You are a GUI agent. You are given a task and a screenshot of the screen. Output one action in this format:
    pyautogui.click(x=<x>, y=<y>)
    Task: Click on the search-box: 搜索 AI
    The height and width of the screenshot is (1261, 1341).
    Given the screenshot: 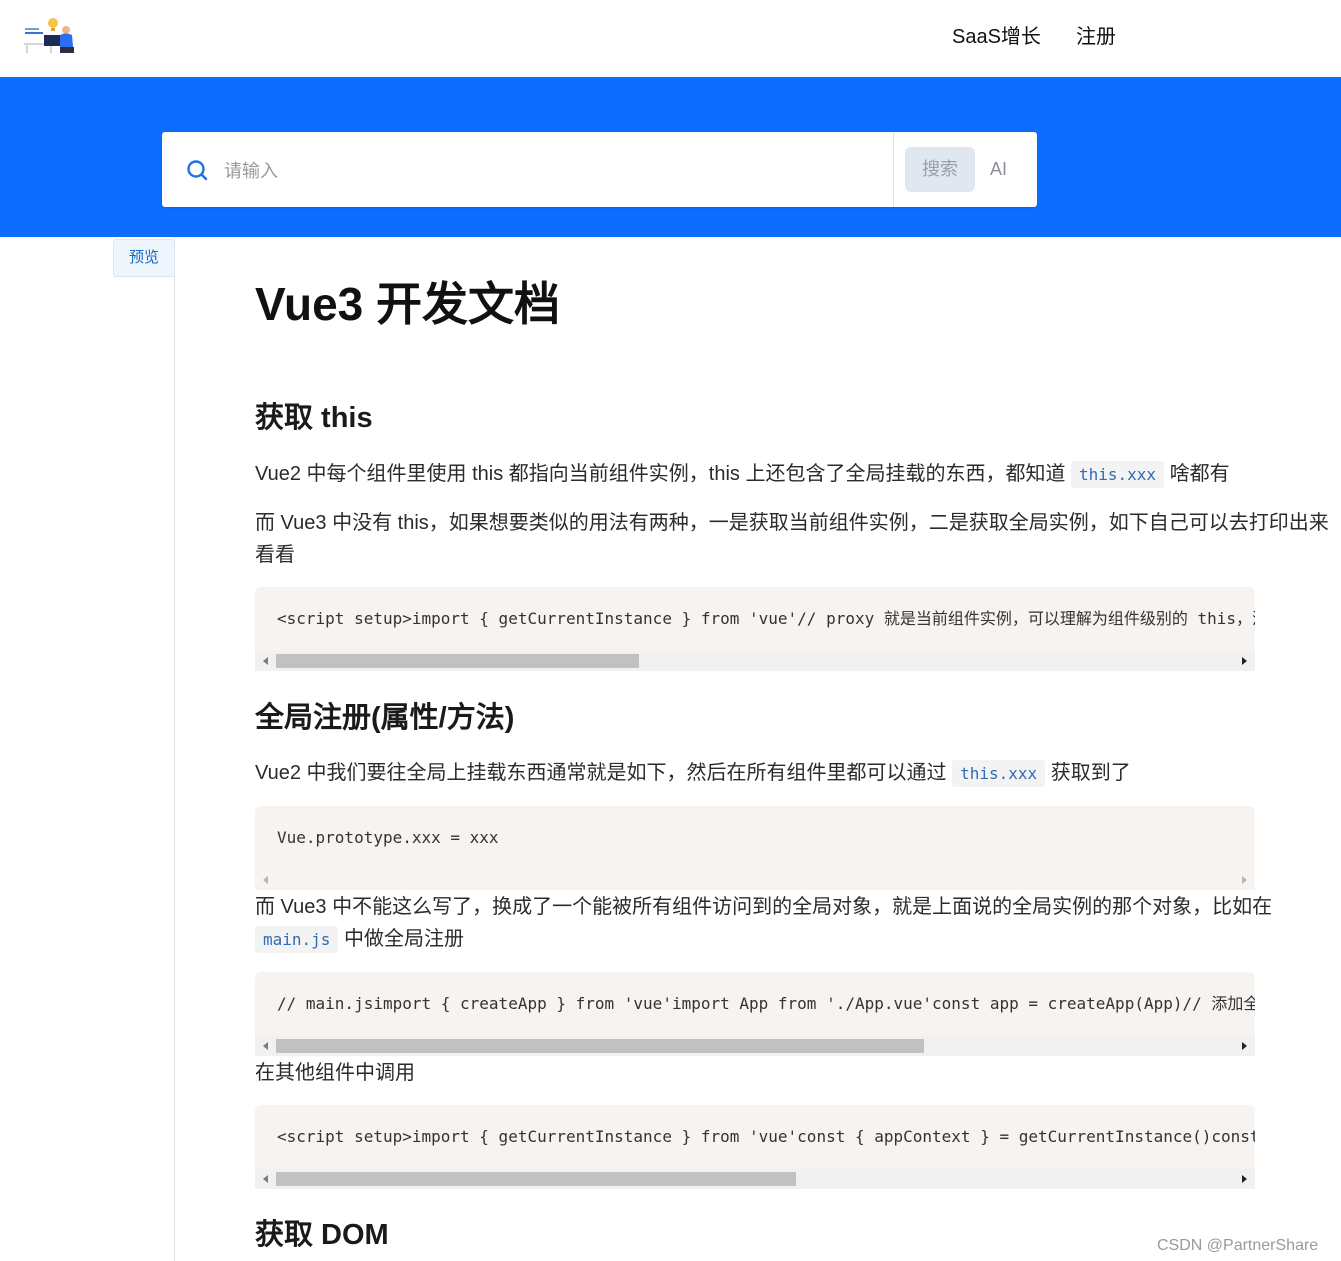 What is the action you would take?
    pyautogui.click(x=599, y=169)
    